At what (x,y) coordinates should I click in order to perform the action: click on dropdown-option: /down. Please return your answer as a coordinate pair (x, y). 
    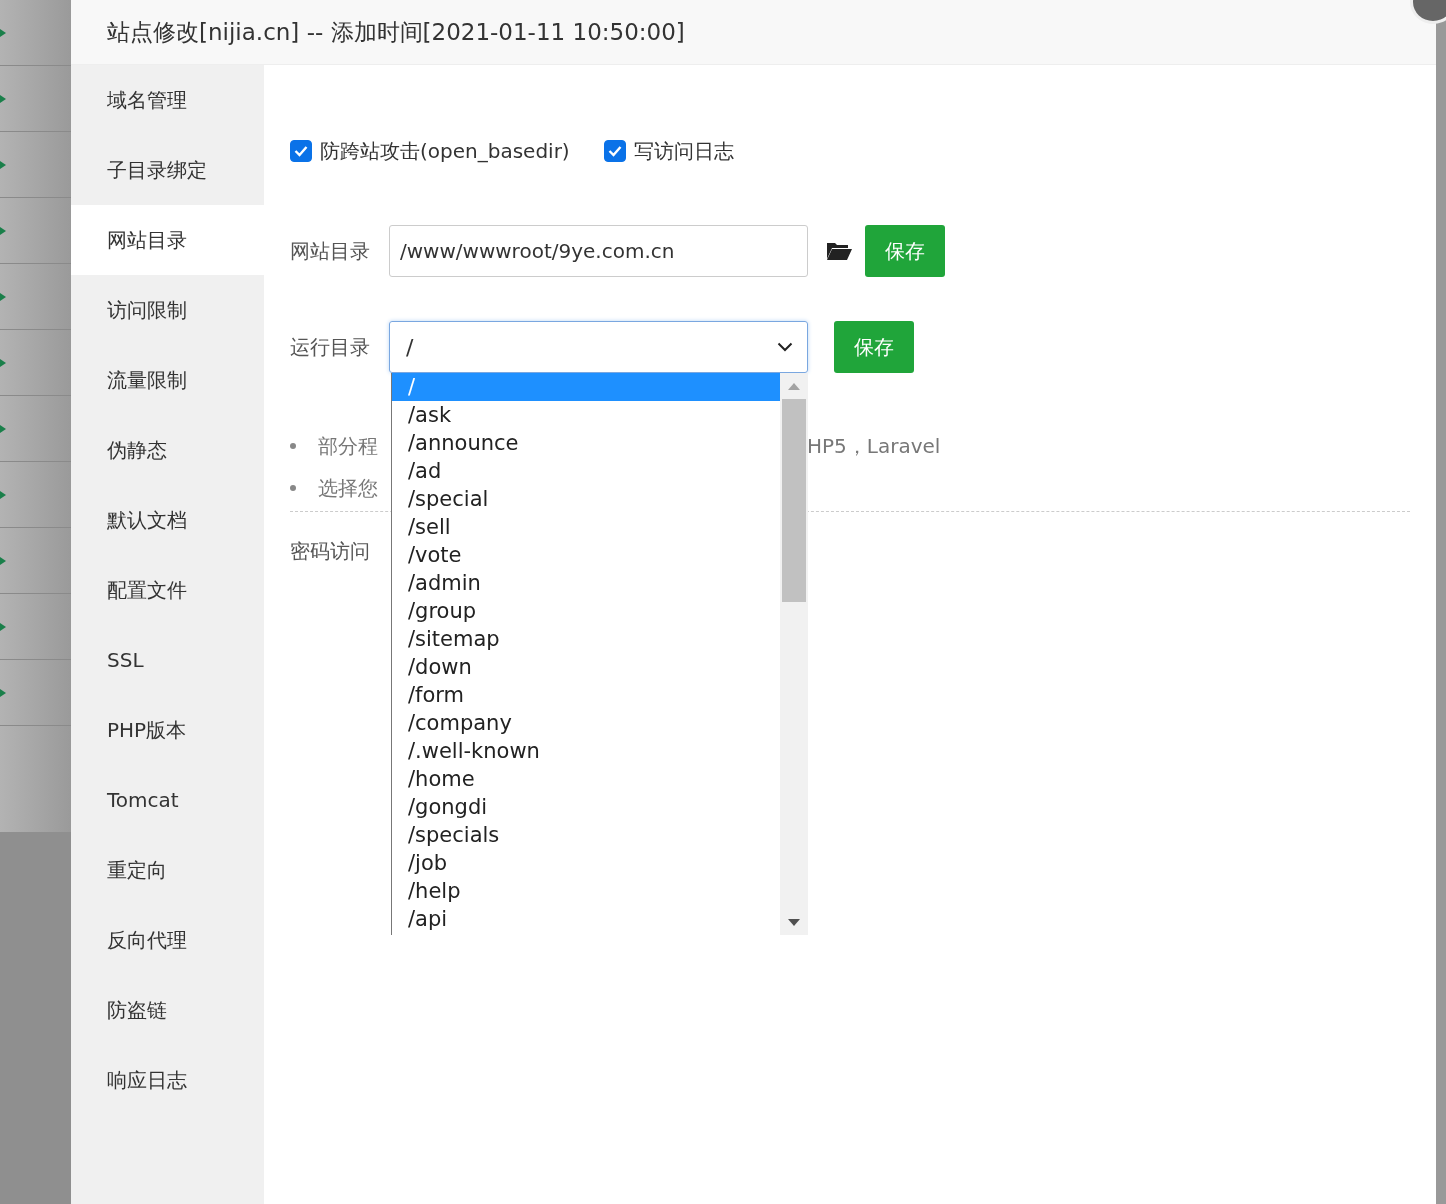
    Looking at the image, I should click on (586, 667).